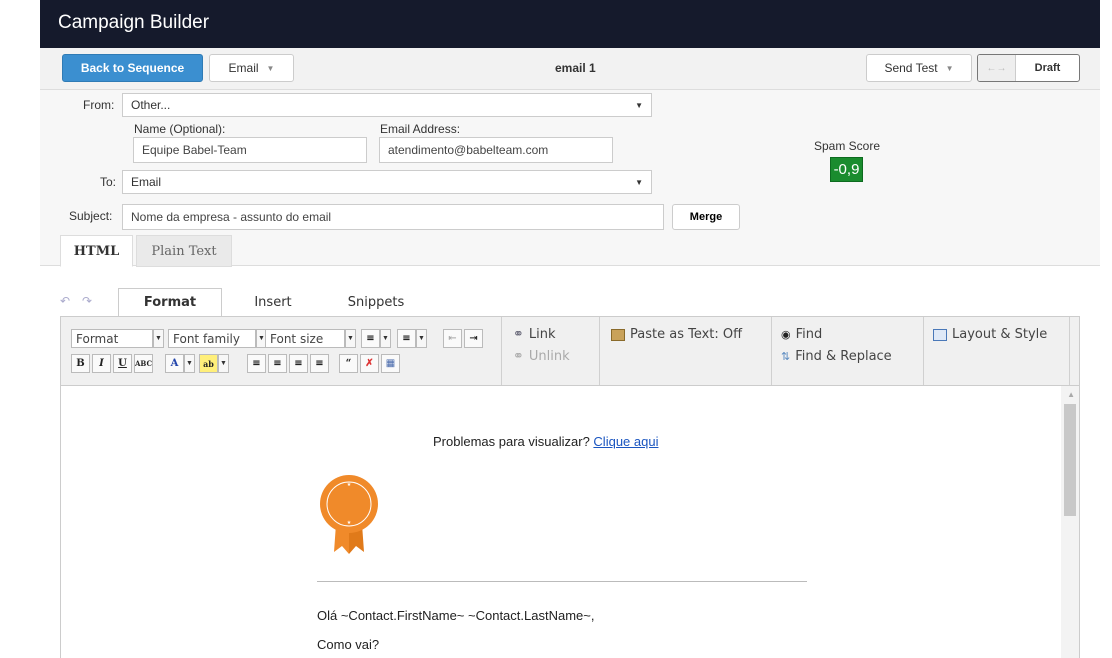 This screenshot has width=1112, height=658. I want to click on find-replace-button: ⇅ Find & Replace, so click(836, 356).